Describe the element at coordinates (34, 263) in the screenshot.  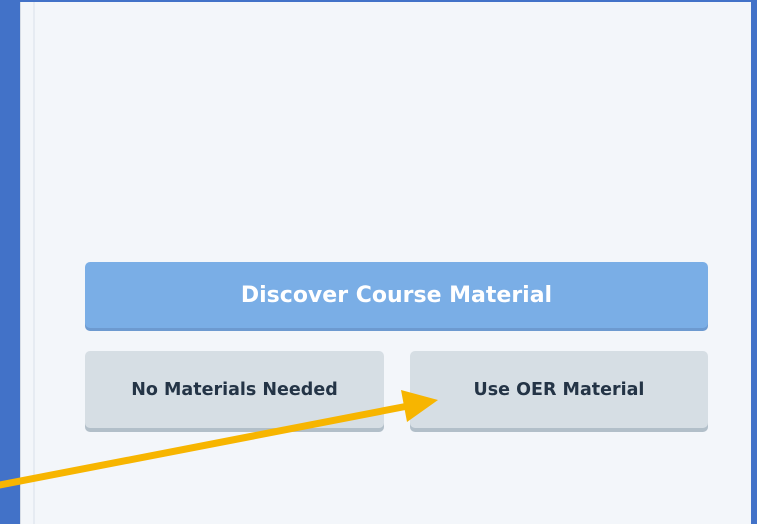
I see `panel-divider` at that location.